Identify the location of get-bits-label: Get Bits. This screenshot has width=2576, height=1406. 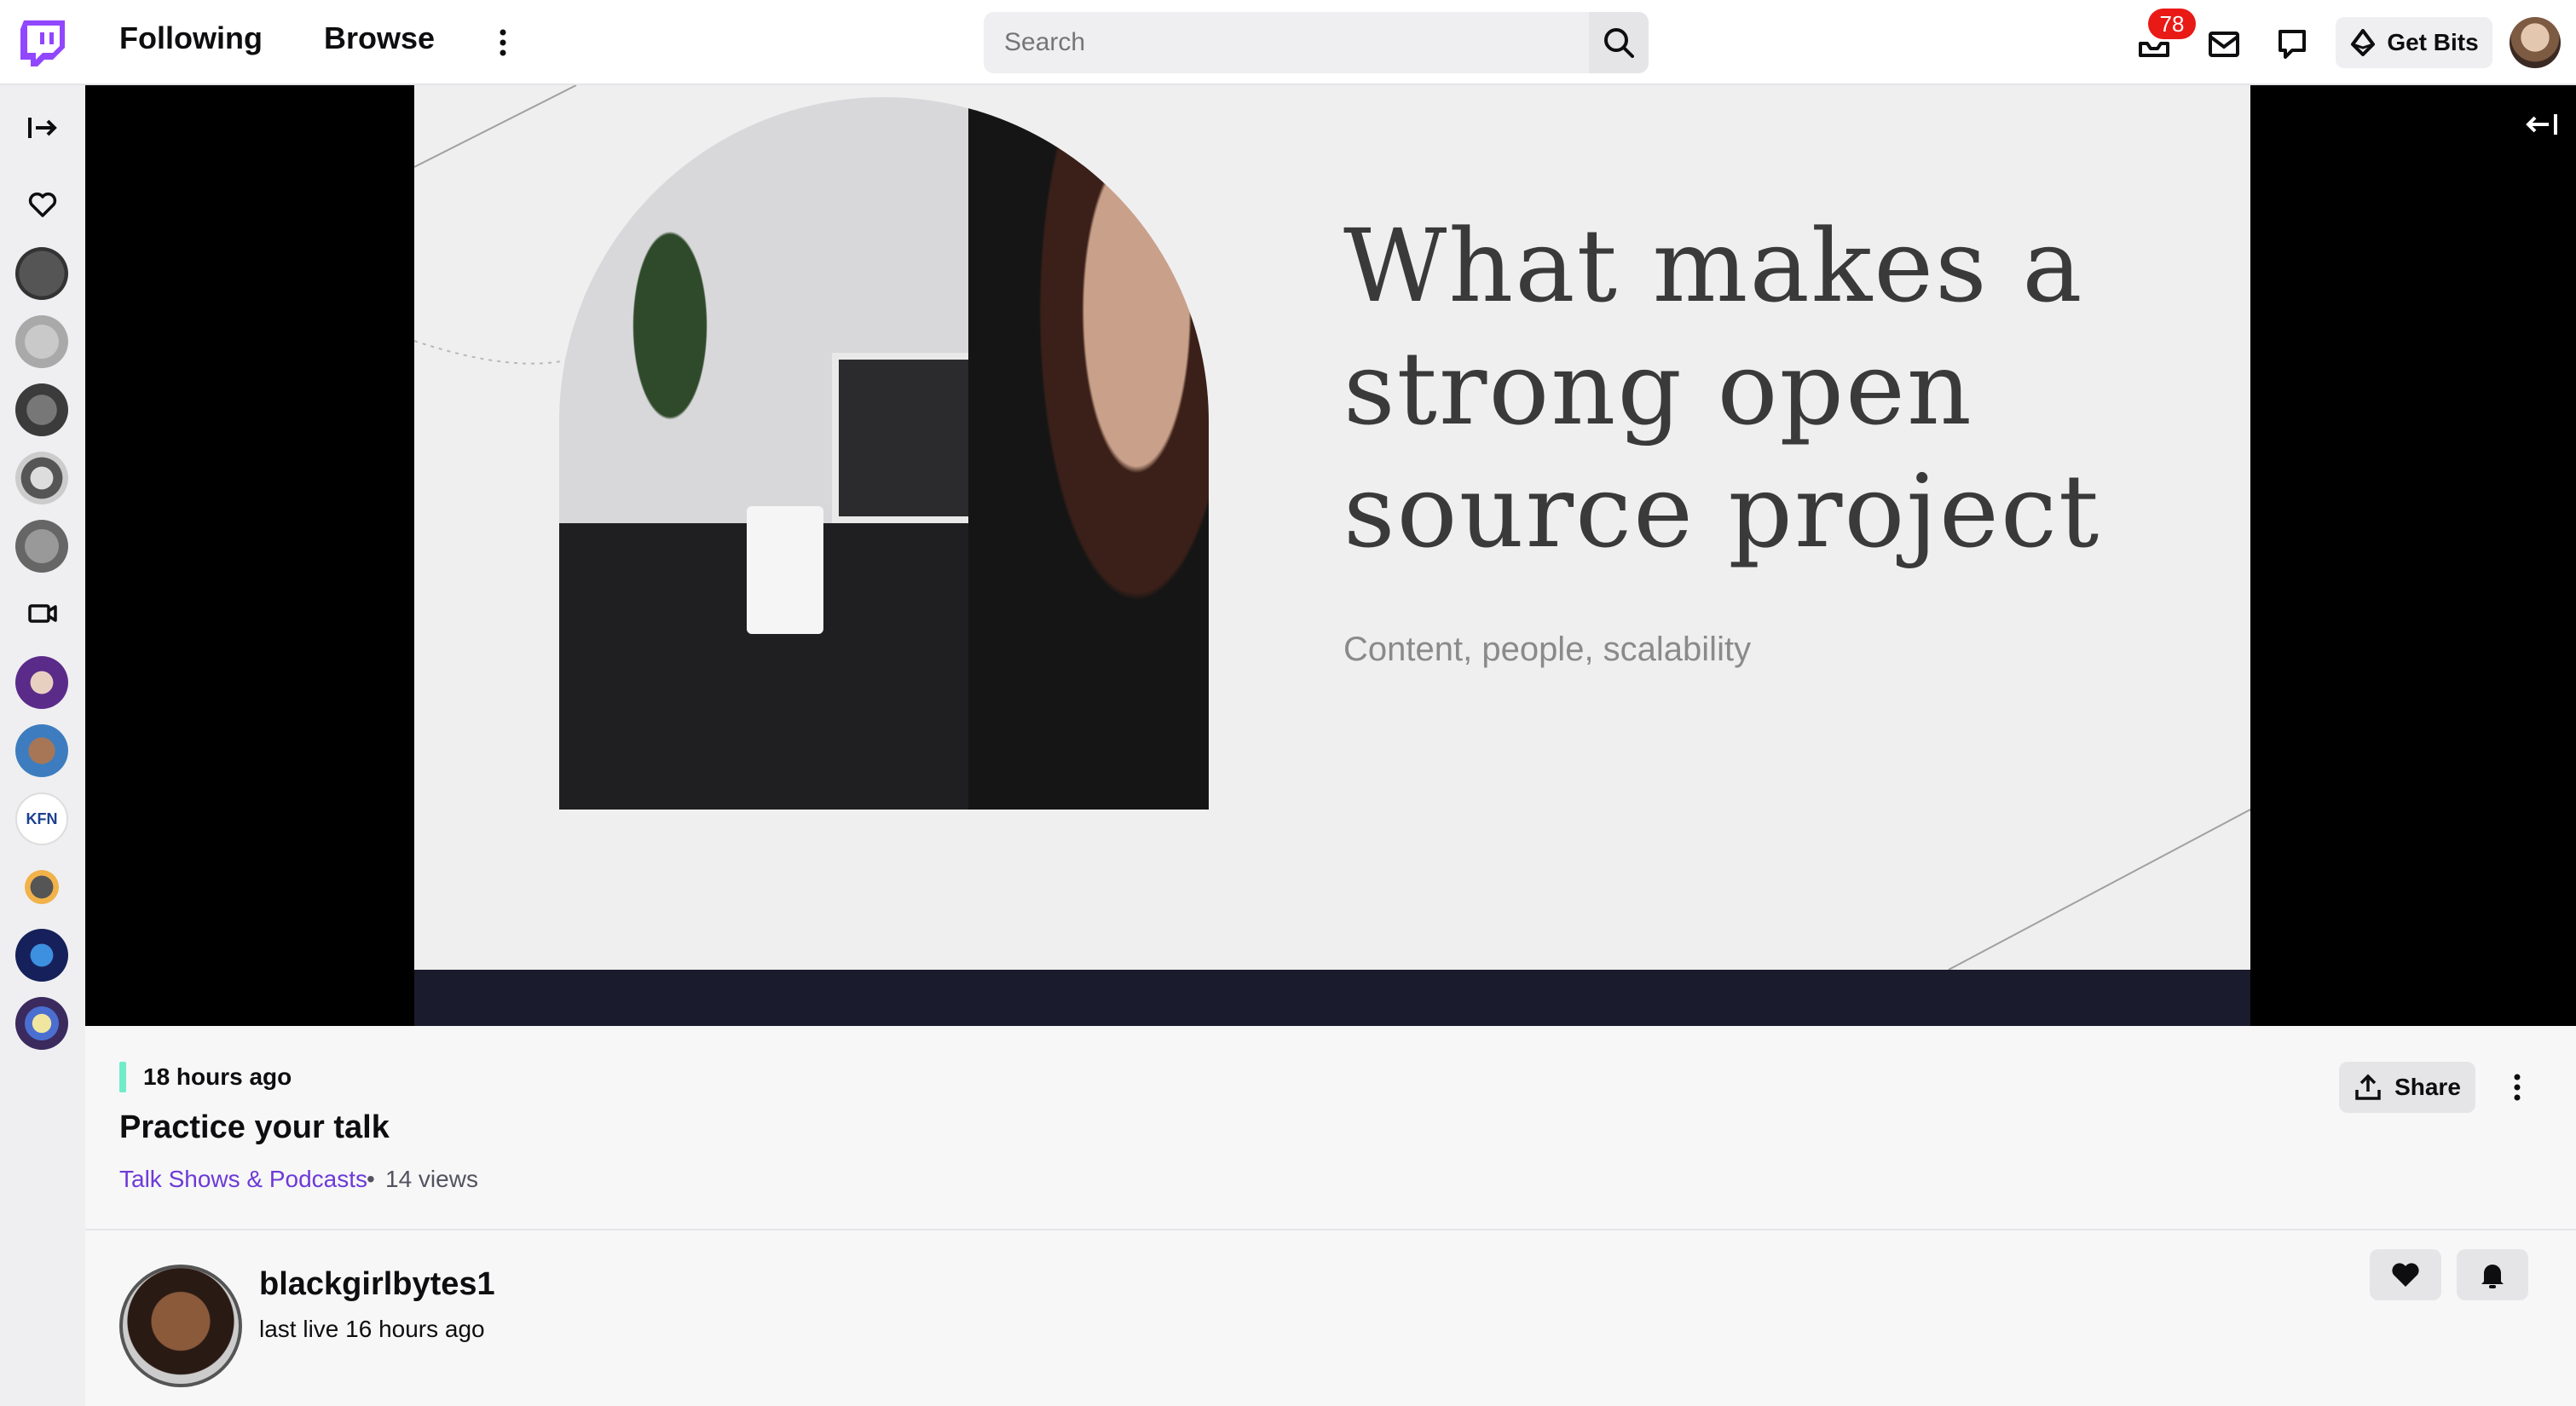
(2433, 42).